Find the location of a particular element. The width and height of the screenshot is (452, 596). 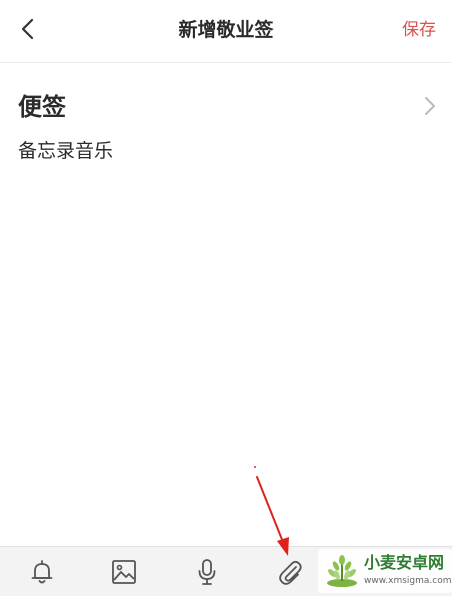

image-icon is located at coordinates (124, 572).